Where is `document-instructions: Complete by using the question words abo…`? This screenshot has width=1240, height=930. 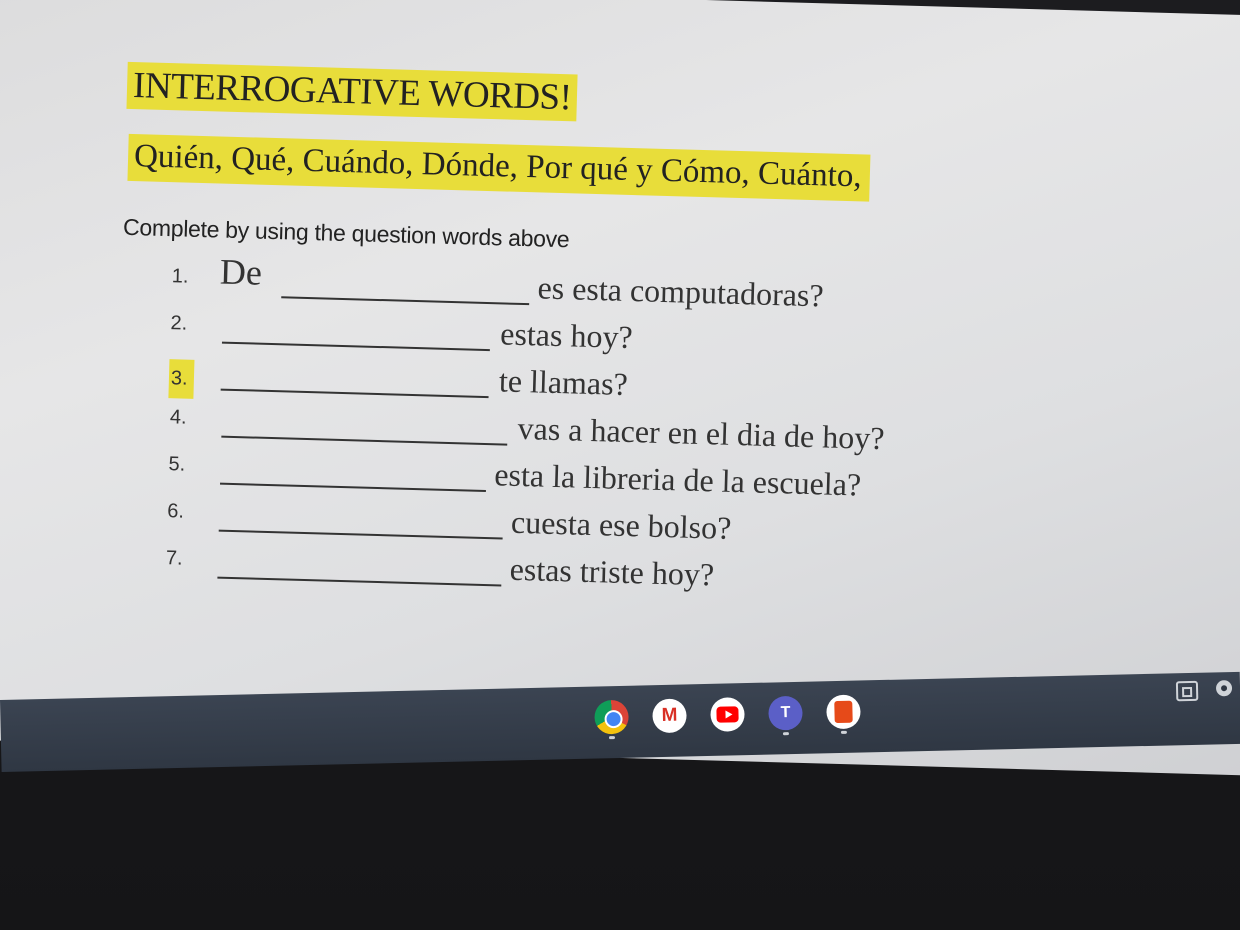 document-instructions: Complete by using the question words abo… is located at coordinates (346, 233).